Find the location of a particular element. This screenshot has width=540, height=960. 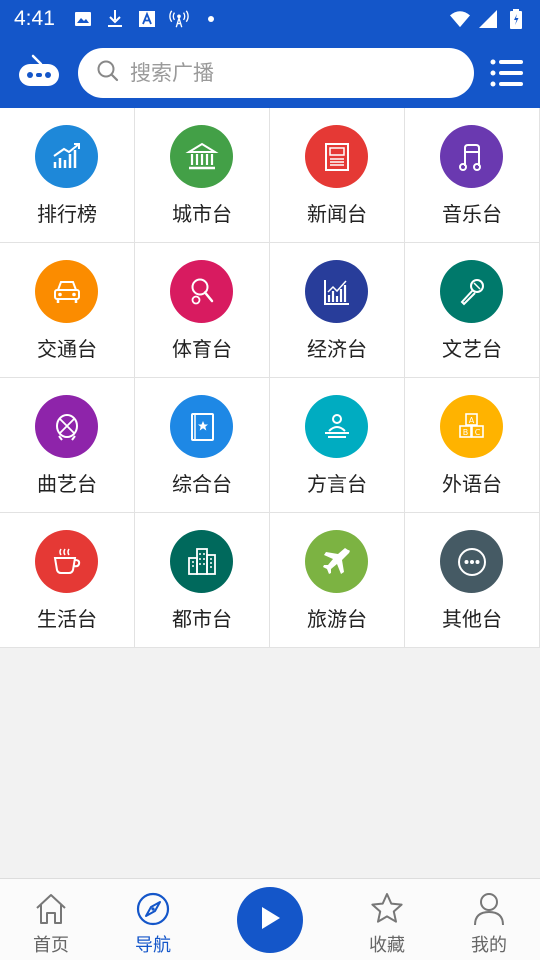

category-label: 排行榜 is located at coordinates (67, 214).